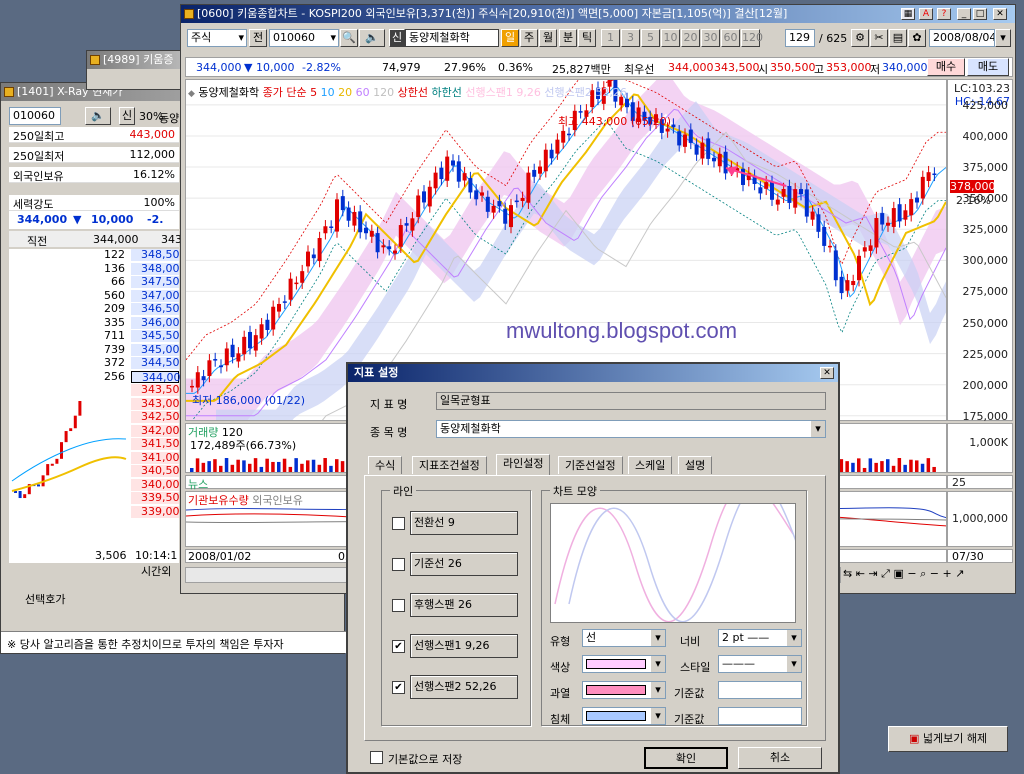 This screenshot has width=1024, height=774. Describe the element at coordinates (464, 523) in the screenshot. I see `line-name-box: 전환선 9` at that location.